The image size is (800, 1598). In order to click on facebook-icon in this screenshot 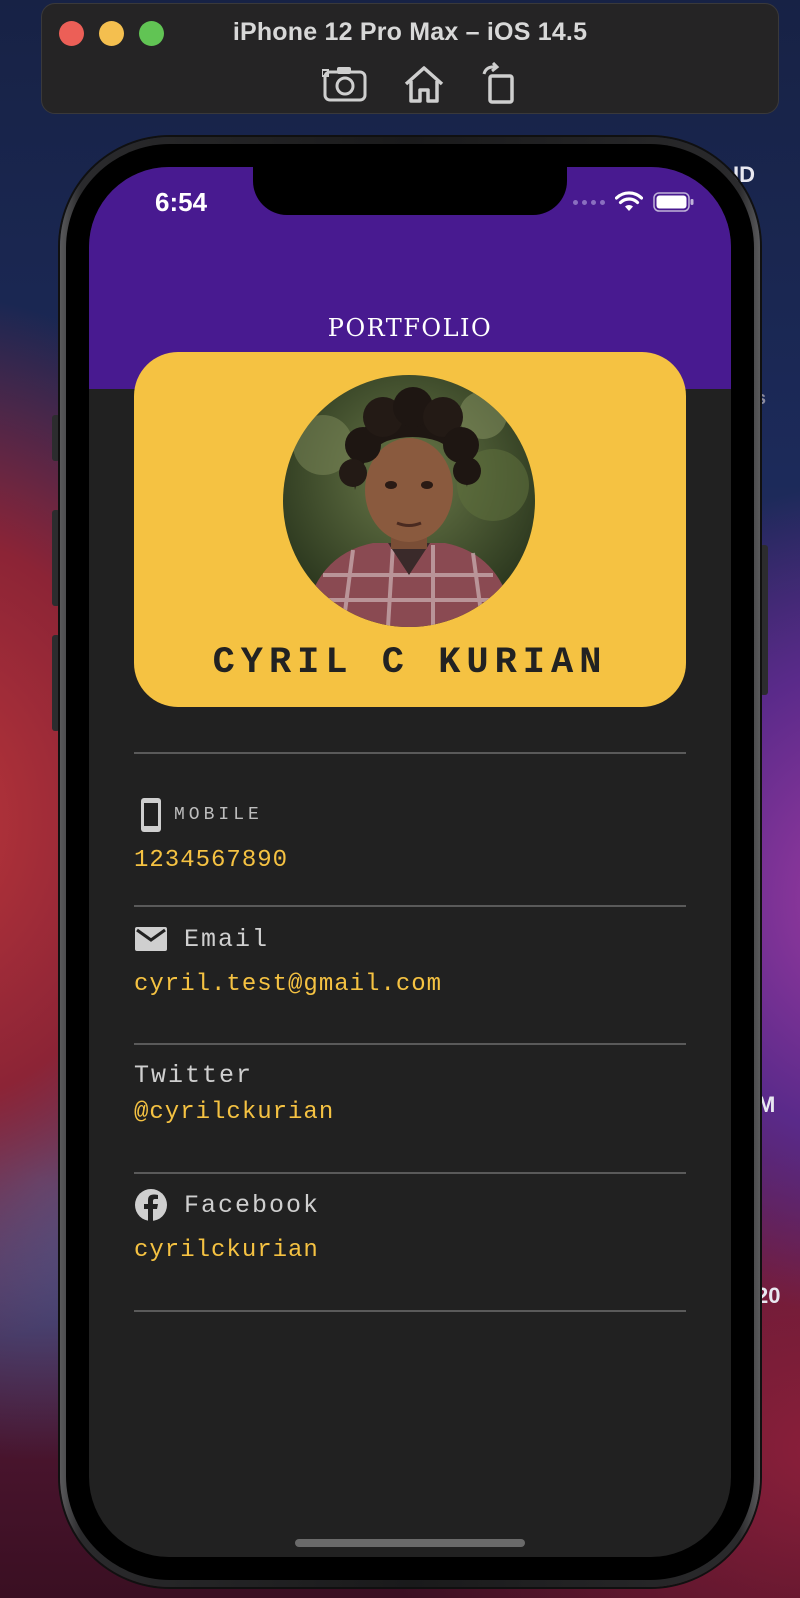, I will do `click(151, 1205)`.